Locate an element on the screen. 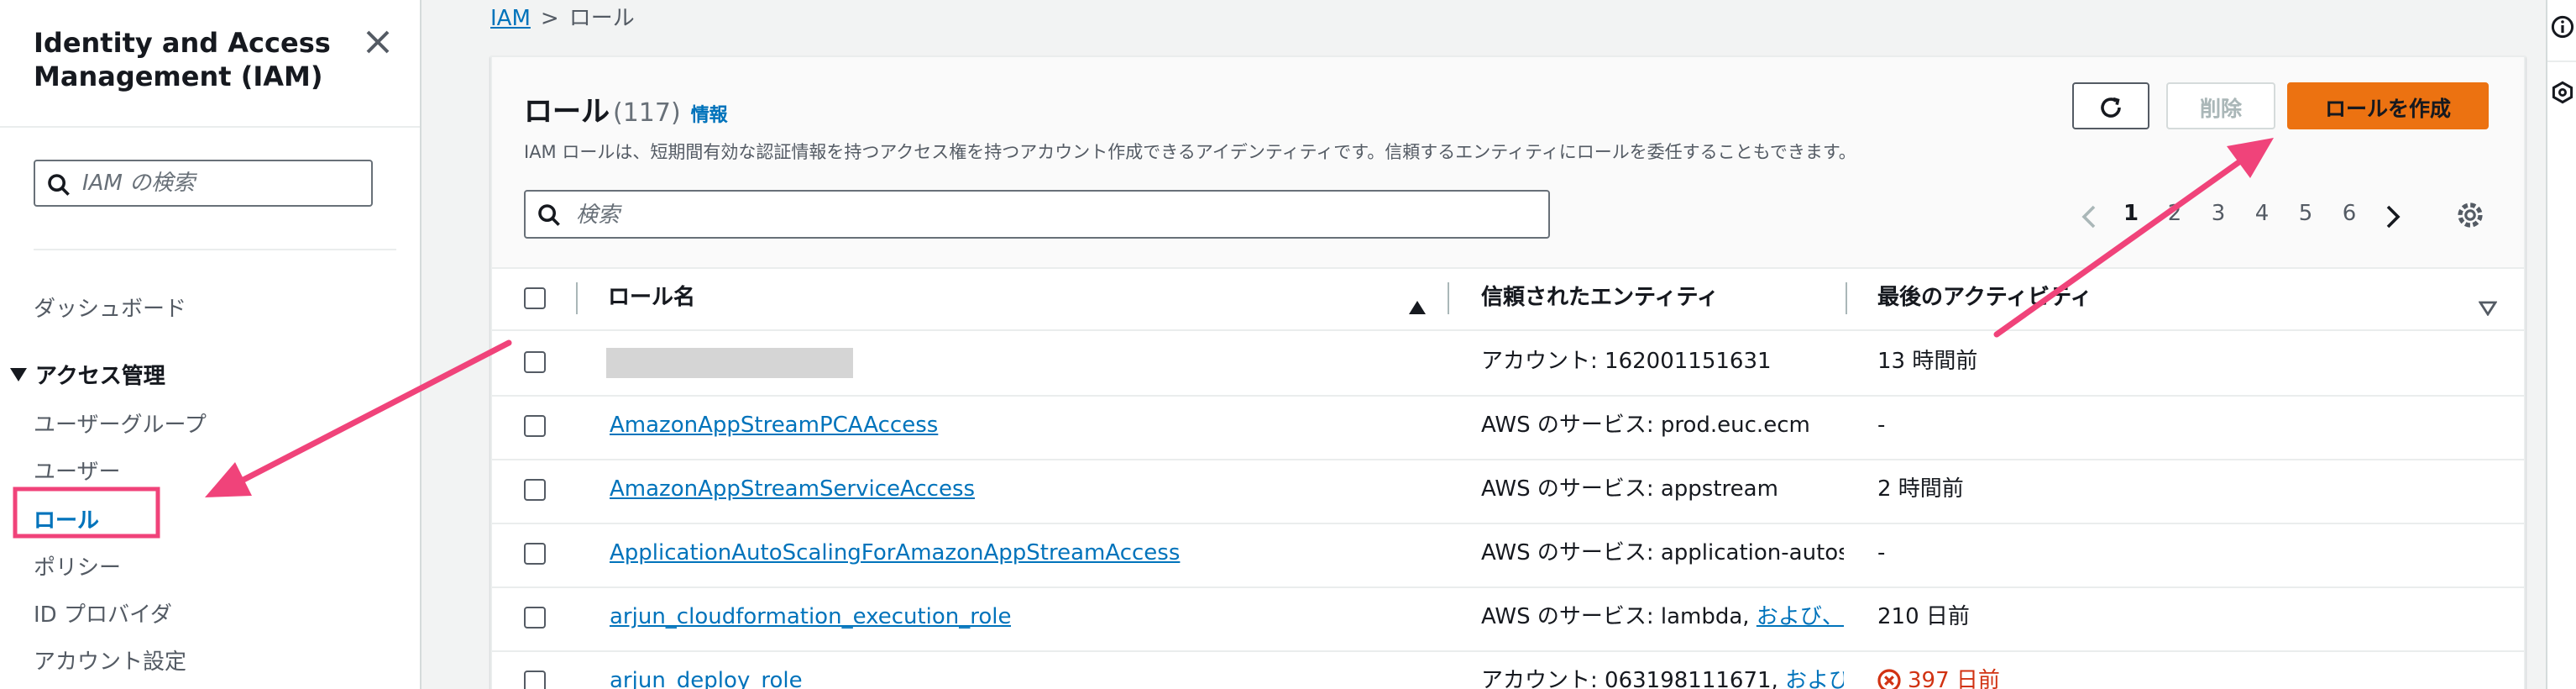 This screenshot has width=2576, height=689. trusted-entity-text: アカウント: 063198111671, is located at coordinates (1633, 679).